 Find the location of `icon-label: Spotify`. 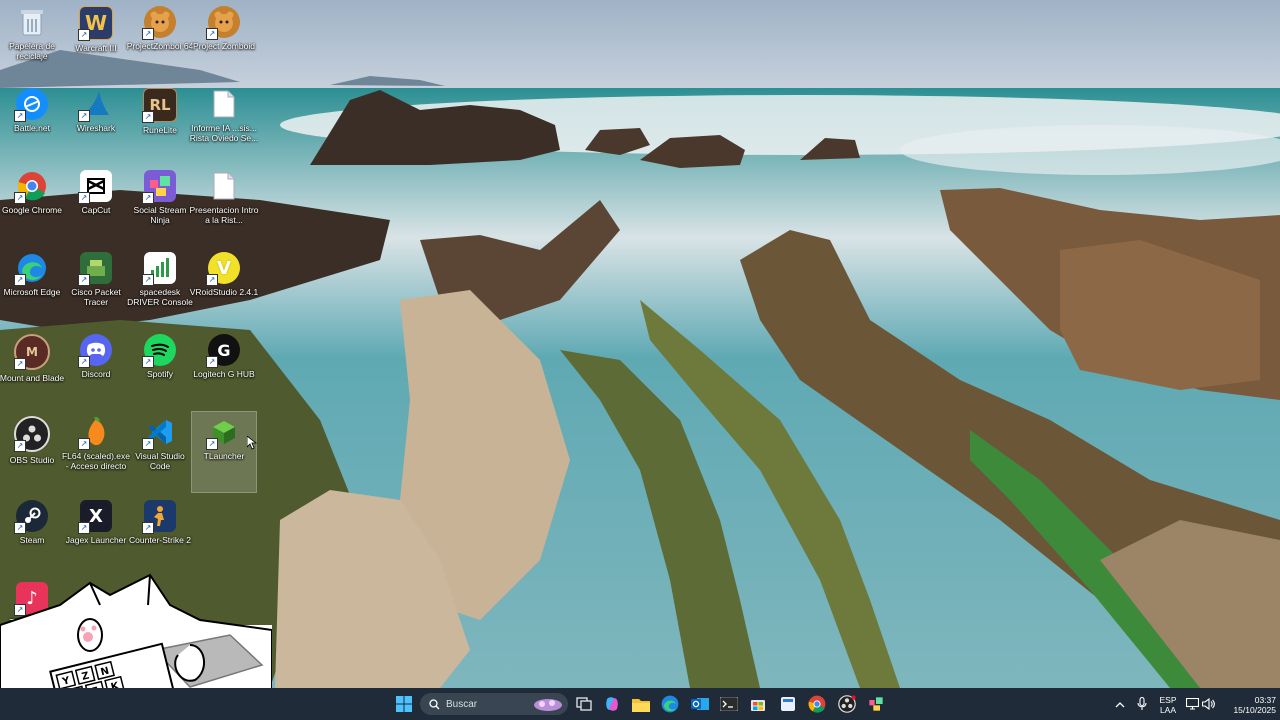

icon-label: Spotify is located at coordinates (160, 374).